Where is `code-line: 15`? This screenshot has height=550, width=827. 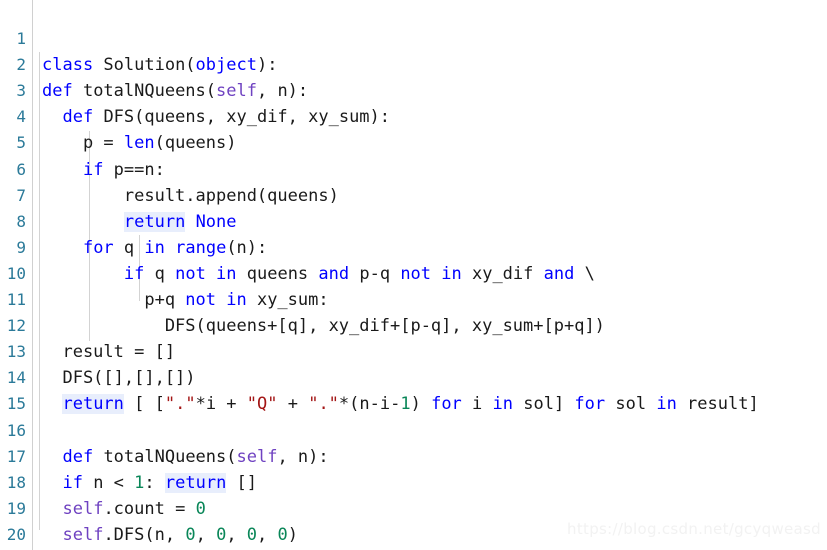
code-line: 15 is located at coordinates (413, 389).